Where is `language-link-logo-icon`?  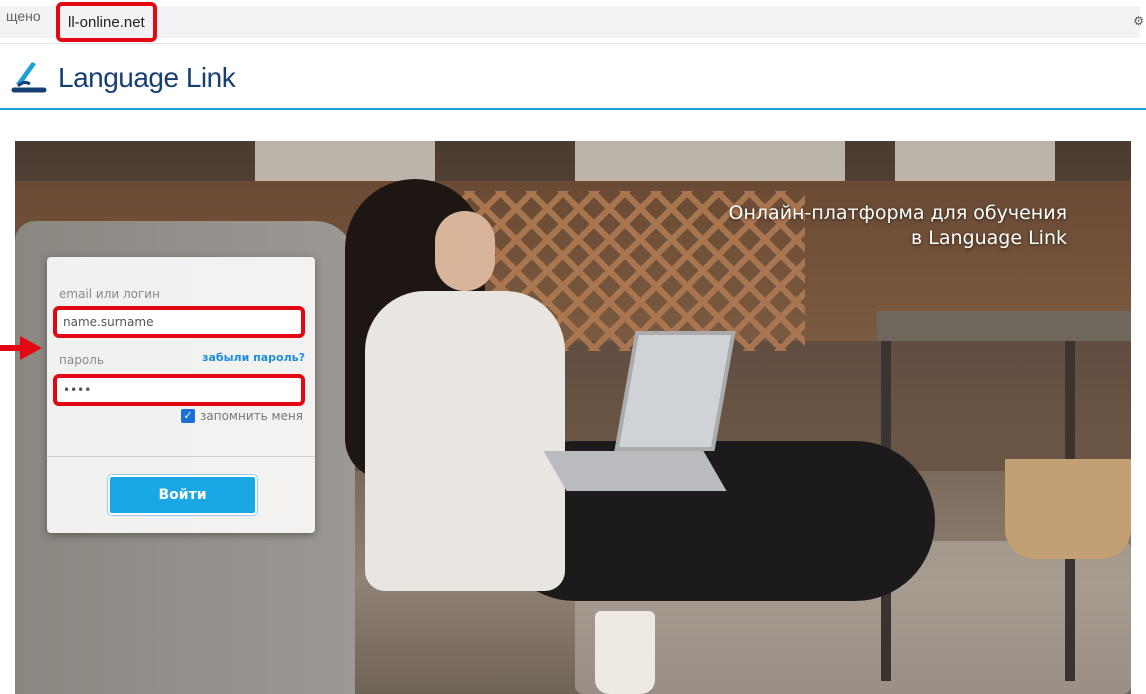
language-link-logo-icon is located at coordinates (29, 77).